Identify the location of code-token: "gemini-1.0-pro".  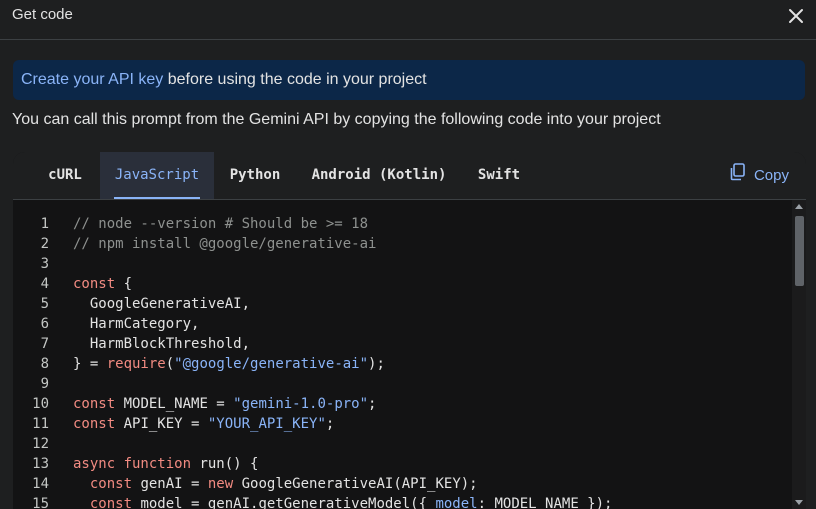
(301, 404).